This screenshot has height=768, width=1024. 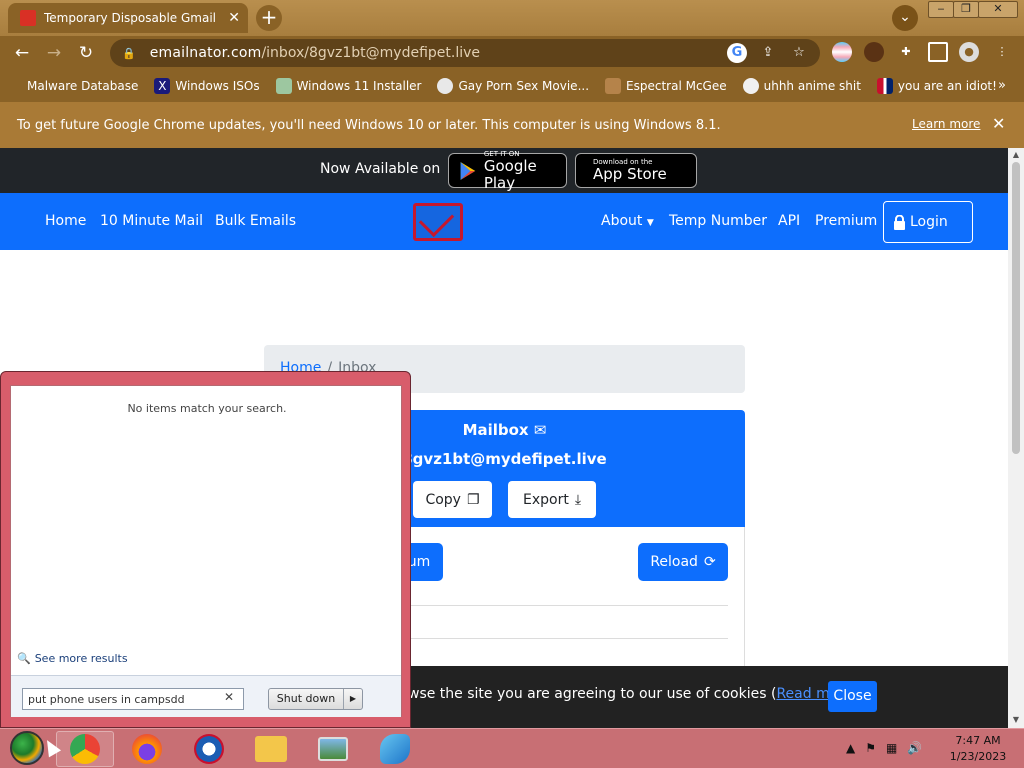 I want to click on nav-10-minute-mail: 10 Minute Mail, so click(x=151, y=221).